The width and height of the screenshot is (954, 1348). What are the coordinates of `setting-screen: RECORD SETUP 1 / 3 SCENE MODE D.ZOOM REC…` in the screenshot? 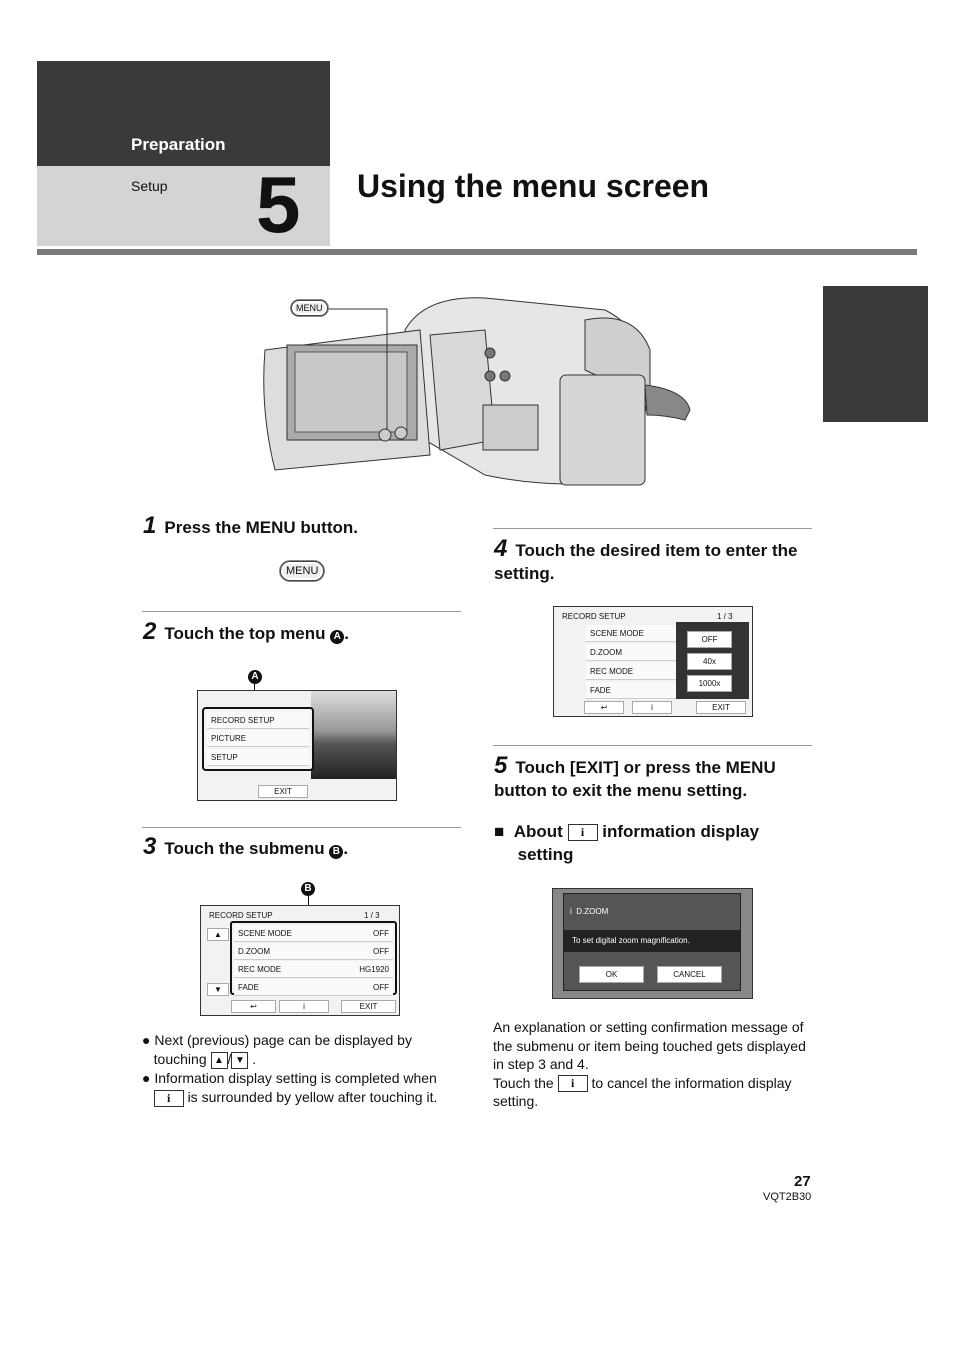 It's located at (653, 661).